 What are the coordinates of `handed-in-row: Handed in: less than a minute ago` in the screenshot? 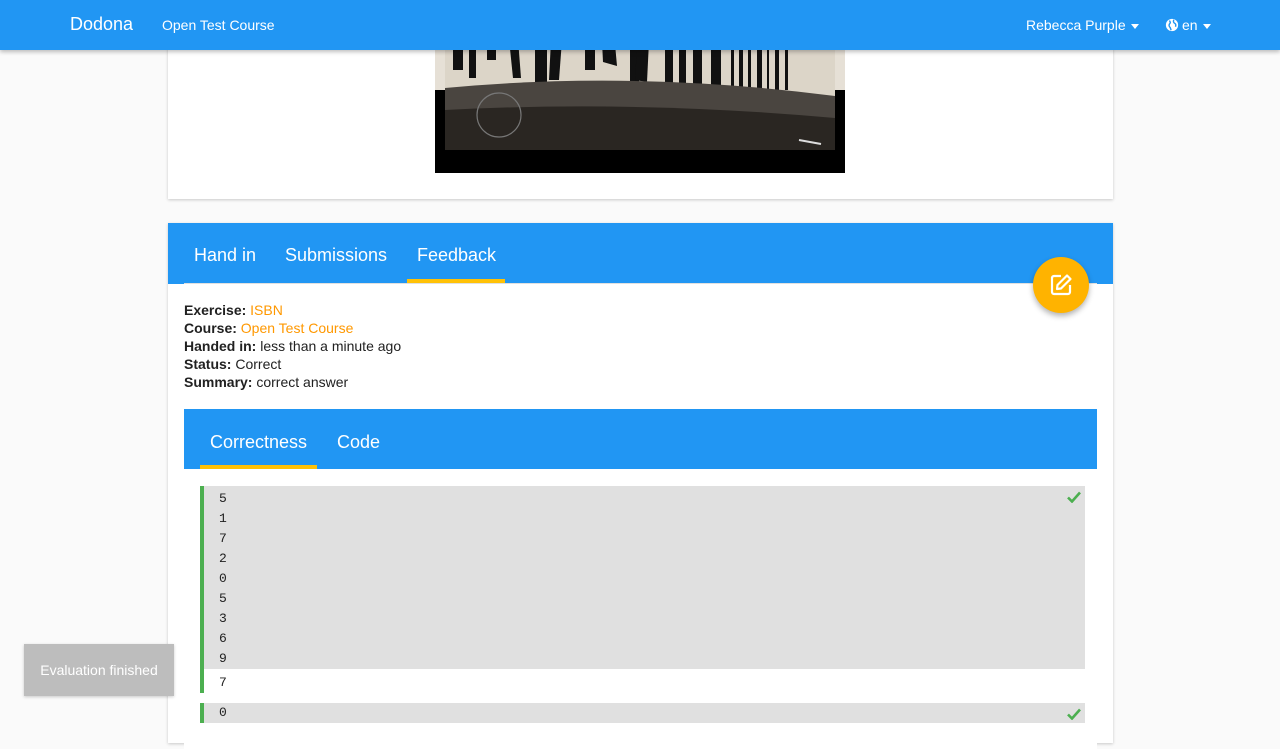 It's located at (292, 346).